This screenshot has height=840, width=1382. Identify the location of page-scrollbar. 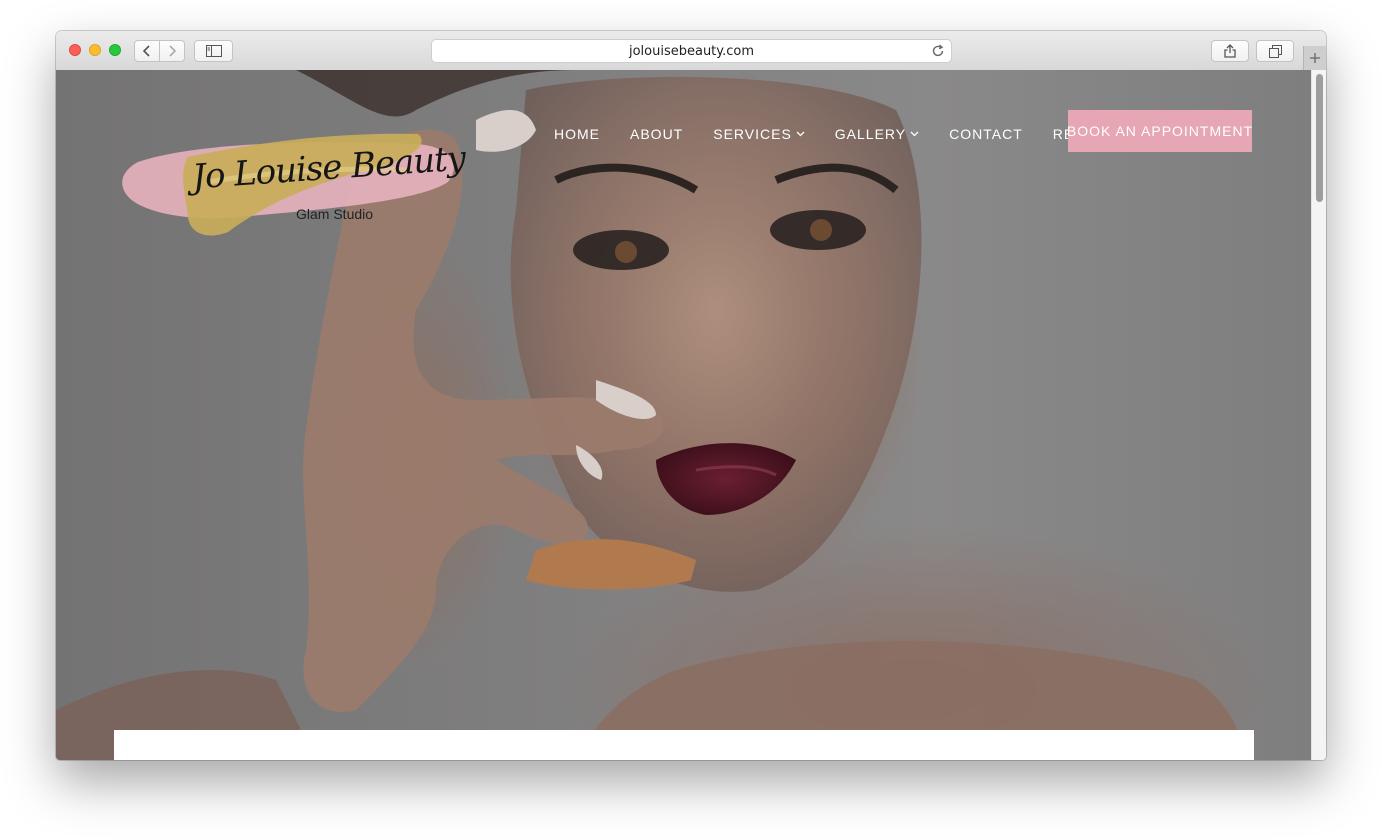
(1318, 415).